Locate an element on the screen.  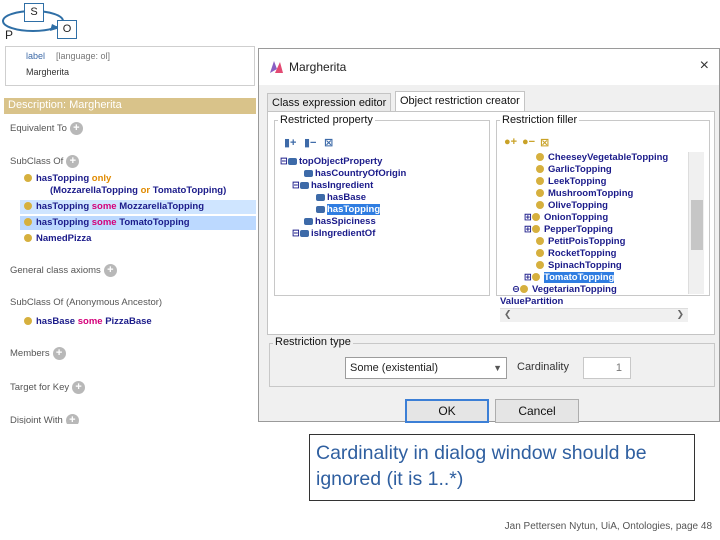
tab-class-expression-editor: Class expression editor is located at coordinates (329, 102).